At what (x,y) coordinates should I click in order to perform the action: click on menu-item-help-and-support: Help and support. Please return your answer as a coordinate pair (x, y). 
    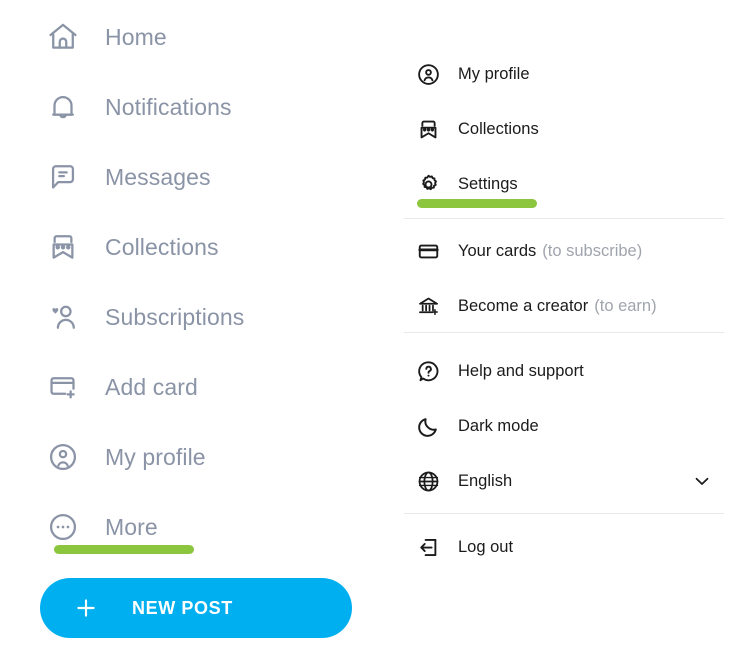
    Looking at the image, I should click on (572, 371).